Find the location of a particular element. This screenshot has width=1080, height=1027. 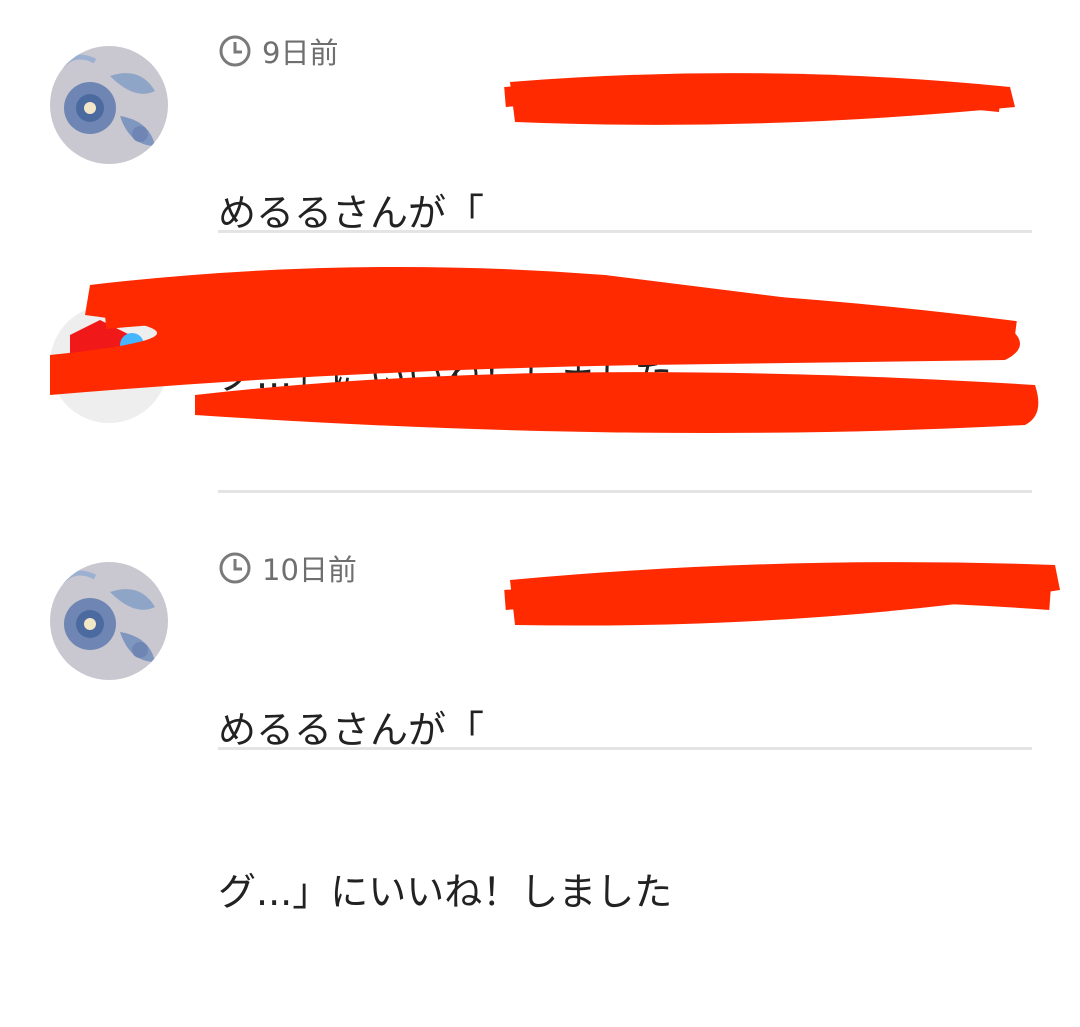

timestamp: 9日前 is located at coordinates (278, 51).